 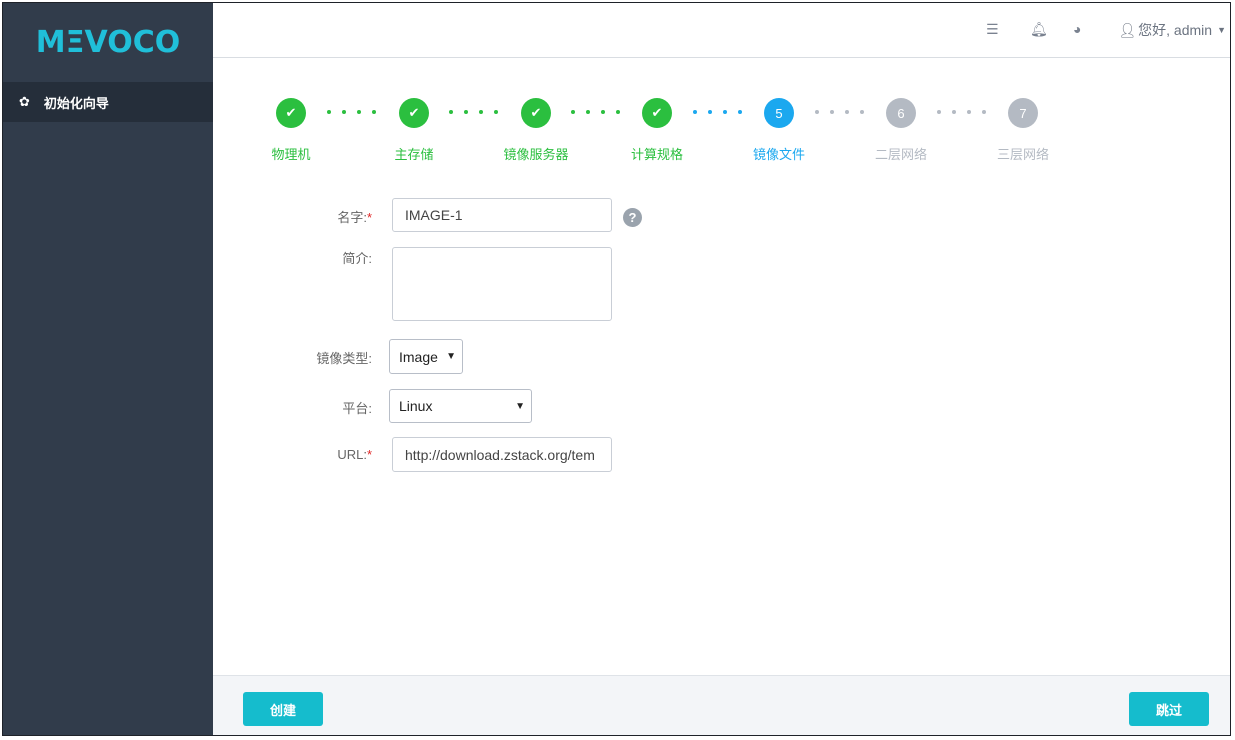 I want to click on step-6-circle: 6, so click(x=901, y=113).